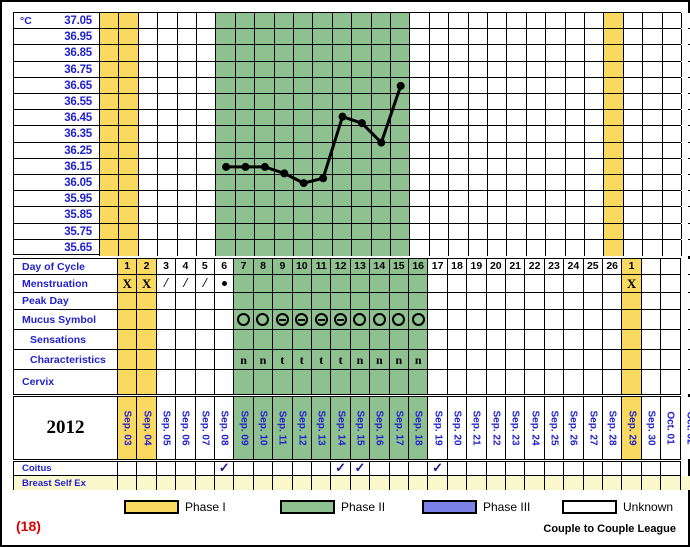 Image resolution: width=690 pixels, height=547 pixels. What do you see at coordinates (166, 266) in the screenshot?
I see `cell-day-of-cycle: 3` at bounding box center [166, 266].